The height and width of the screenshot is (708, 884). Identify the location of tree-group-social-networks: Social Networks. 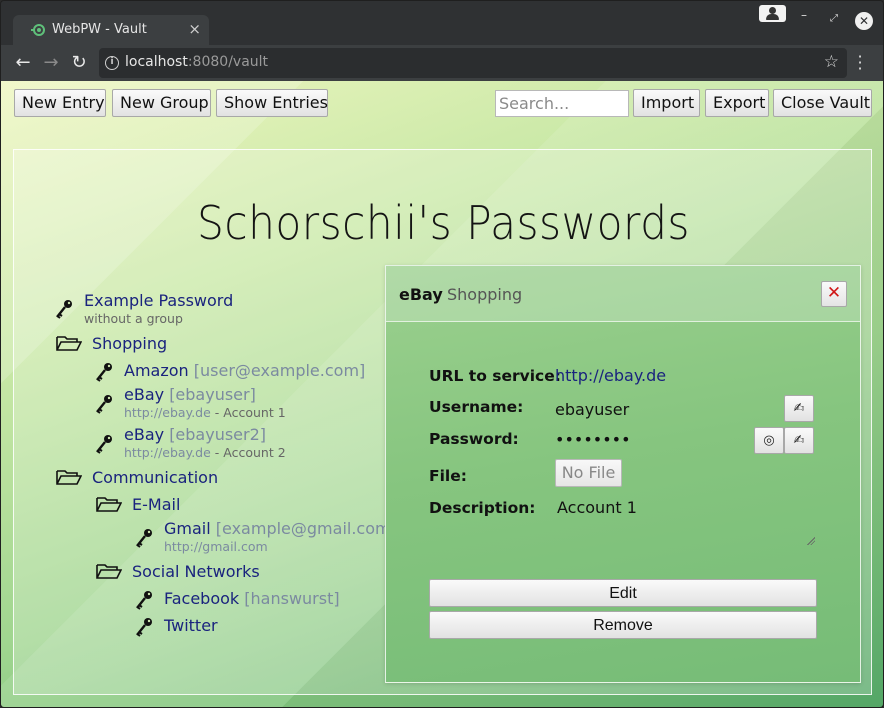
(196, 571).